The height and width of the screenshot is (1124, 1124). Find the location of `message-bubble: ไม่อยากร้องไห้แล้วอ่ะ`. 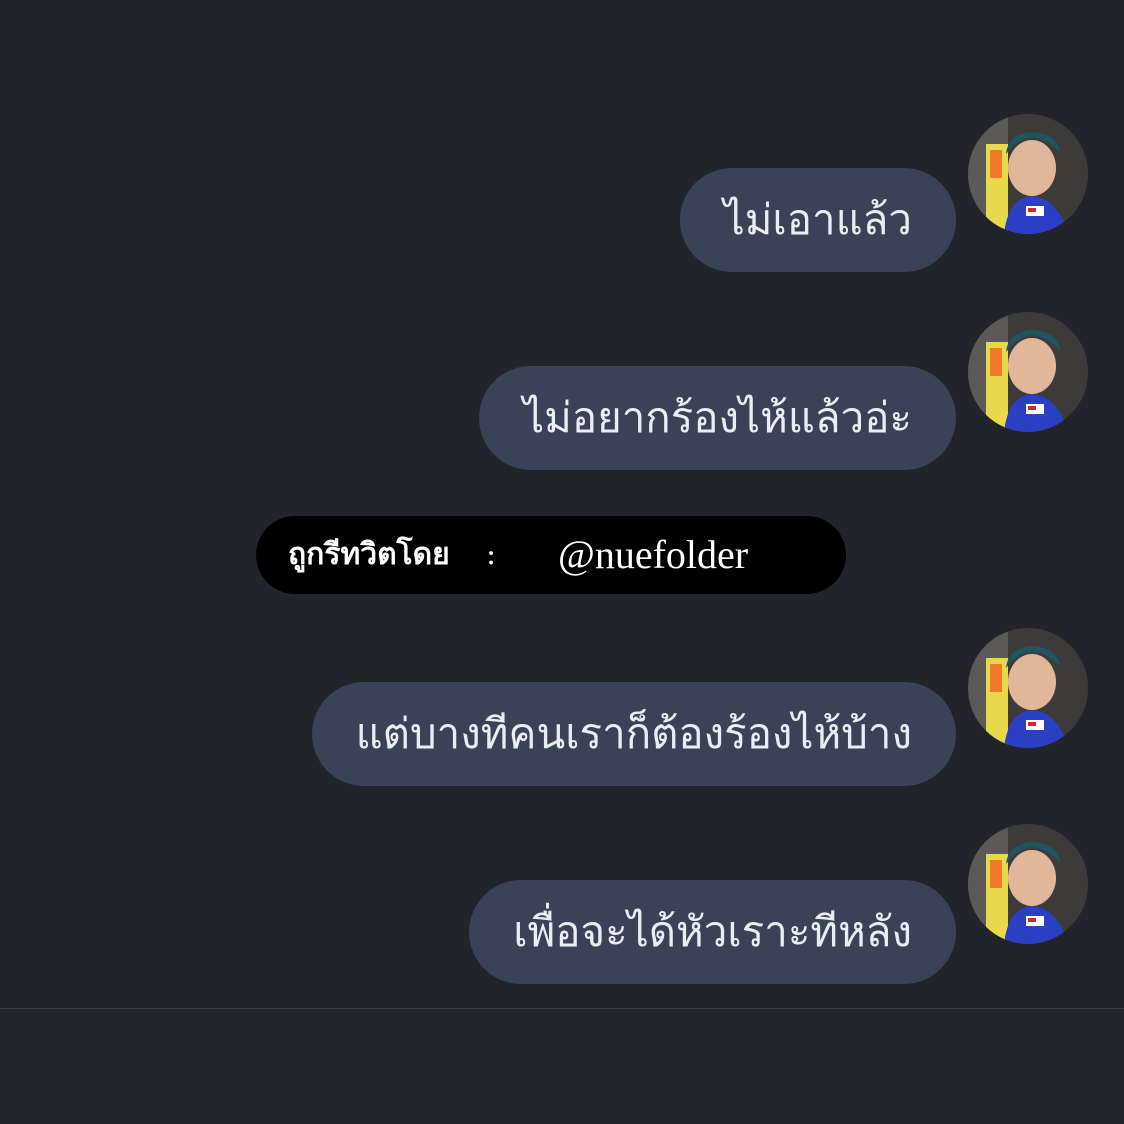

message-bubble: ไม่อยากร้องไห้แล้วอ่ะ is located at coordinates (717, 418).